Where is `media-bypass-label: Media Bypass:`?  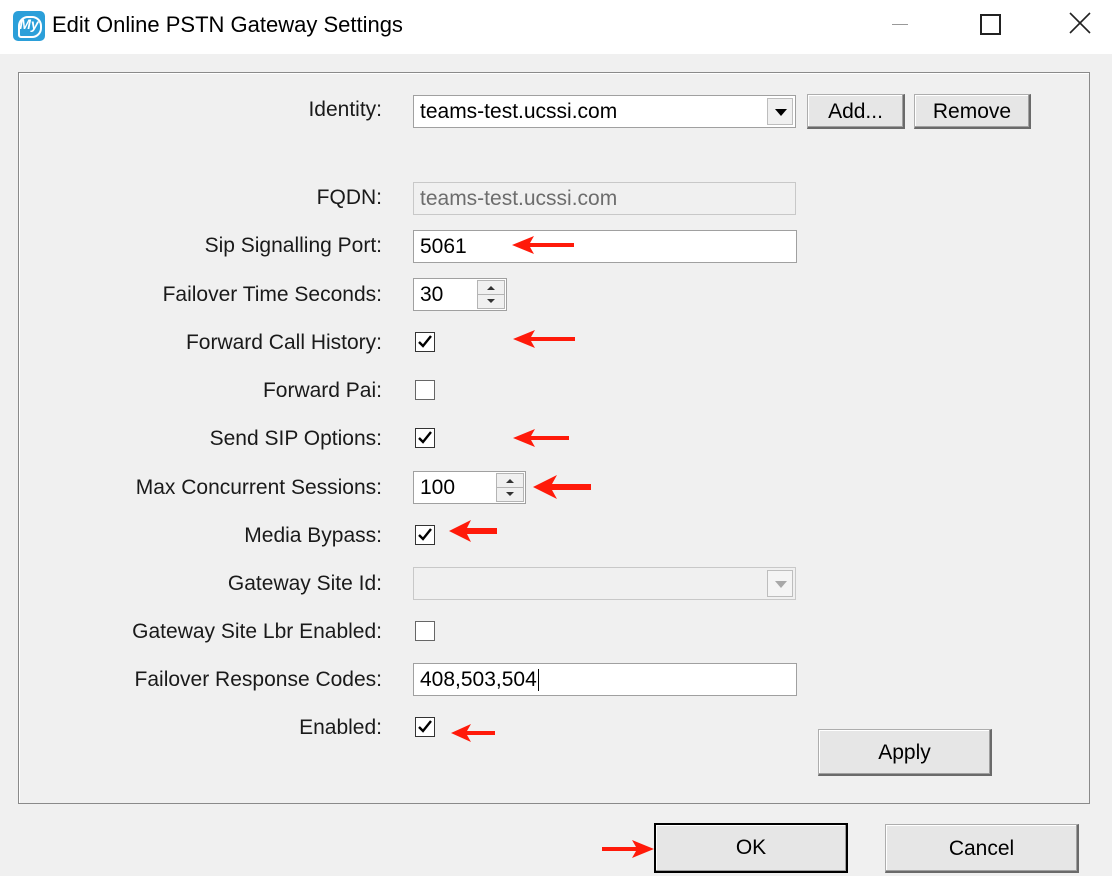 media-bypass-label: Media Bypass: is located at coordinates (313, 535).